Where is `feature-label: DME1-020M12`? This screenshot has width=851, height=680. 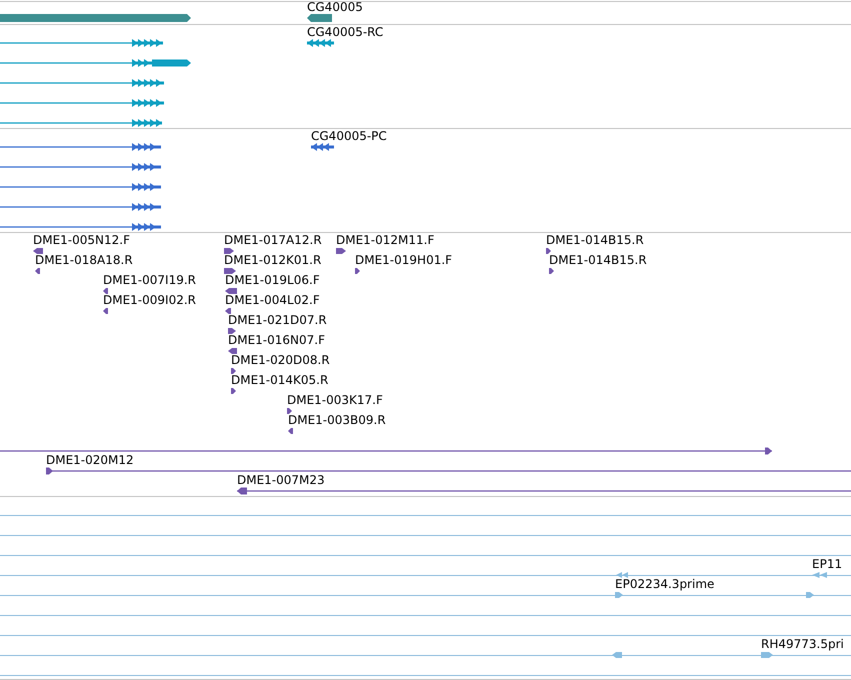
feature-label: DME1-020M12 is located at coordinates (90, 460).